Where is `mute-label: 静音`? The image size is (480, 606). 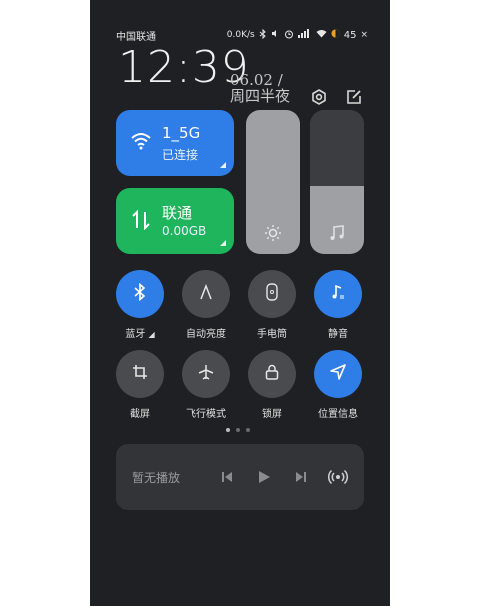 mute-label: 静音 is located at coordinates (338, 334).